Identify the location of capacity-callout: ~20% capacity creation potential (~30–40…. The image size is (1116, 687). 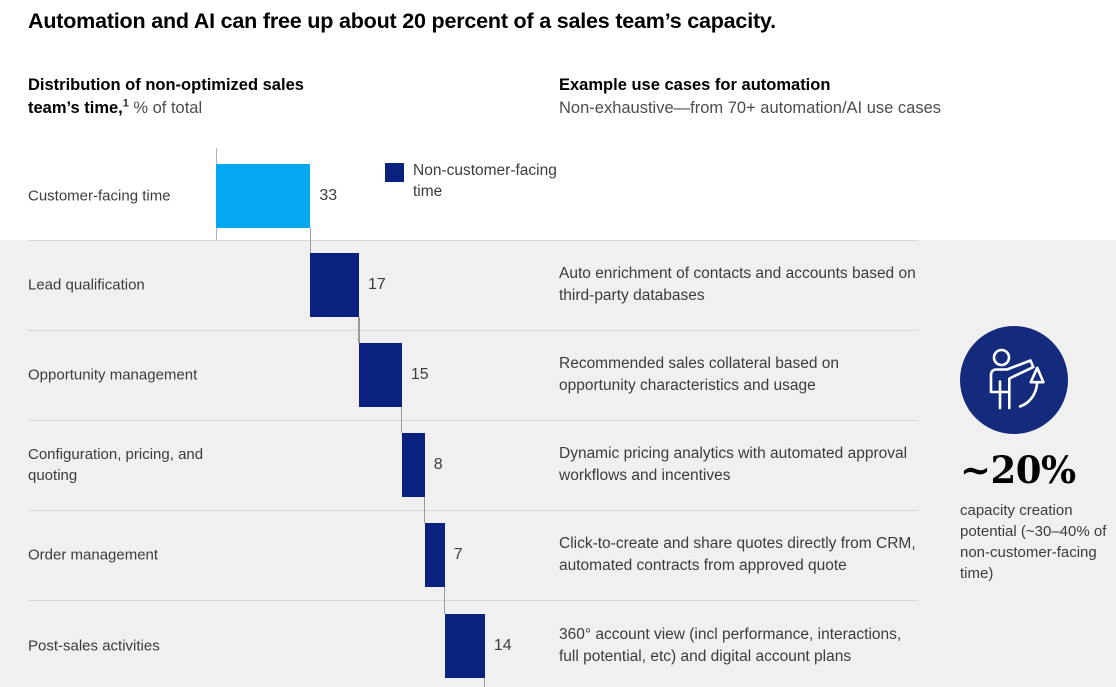
(1038, 419).